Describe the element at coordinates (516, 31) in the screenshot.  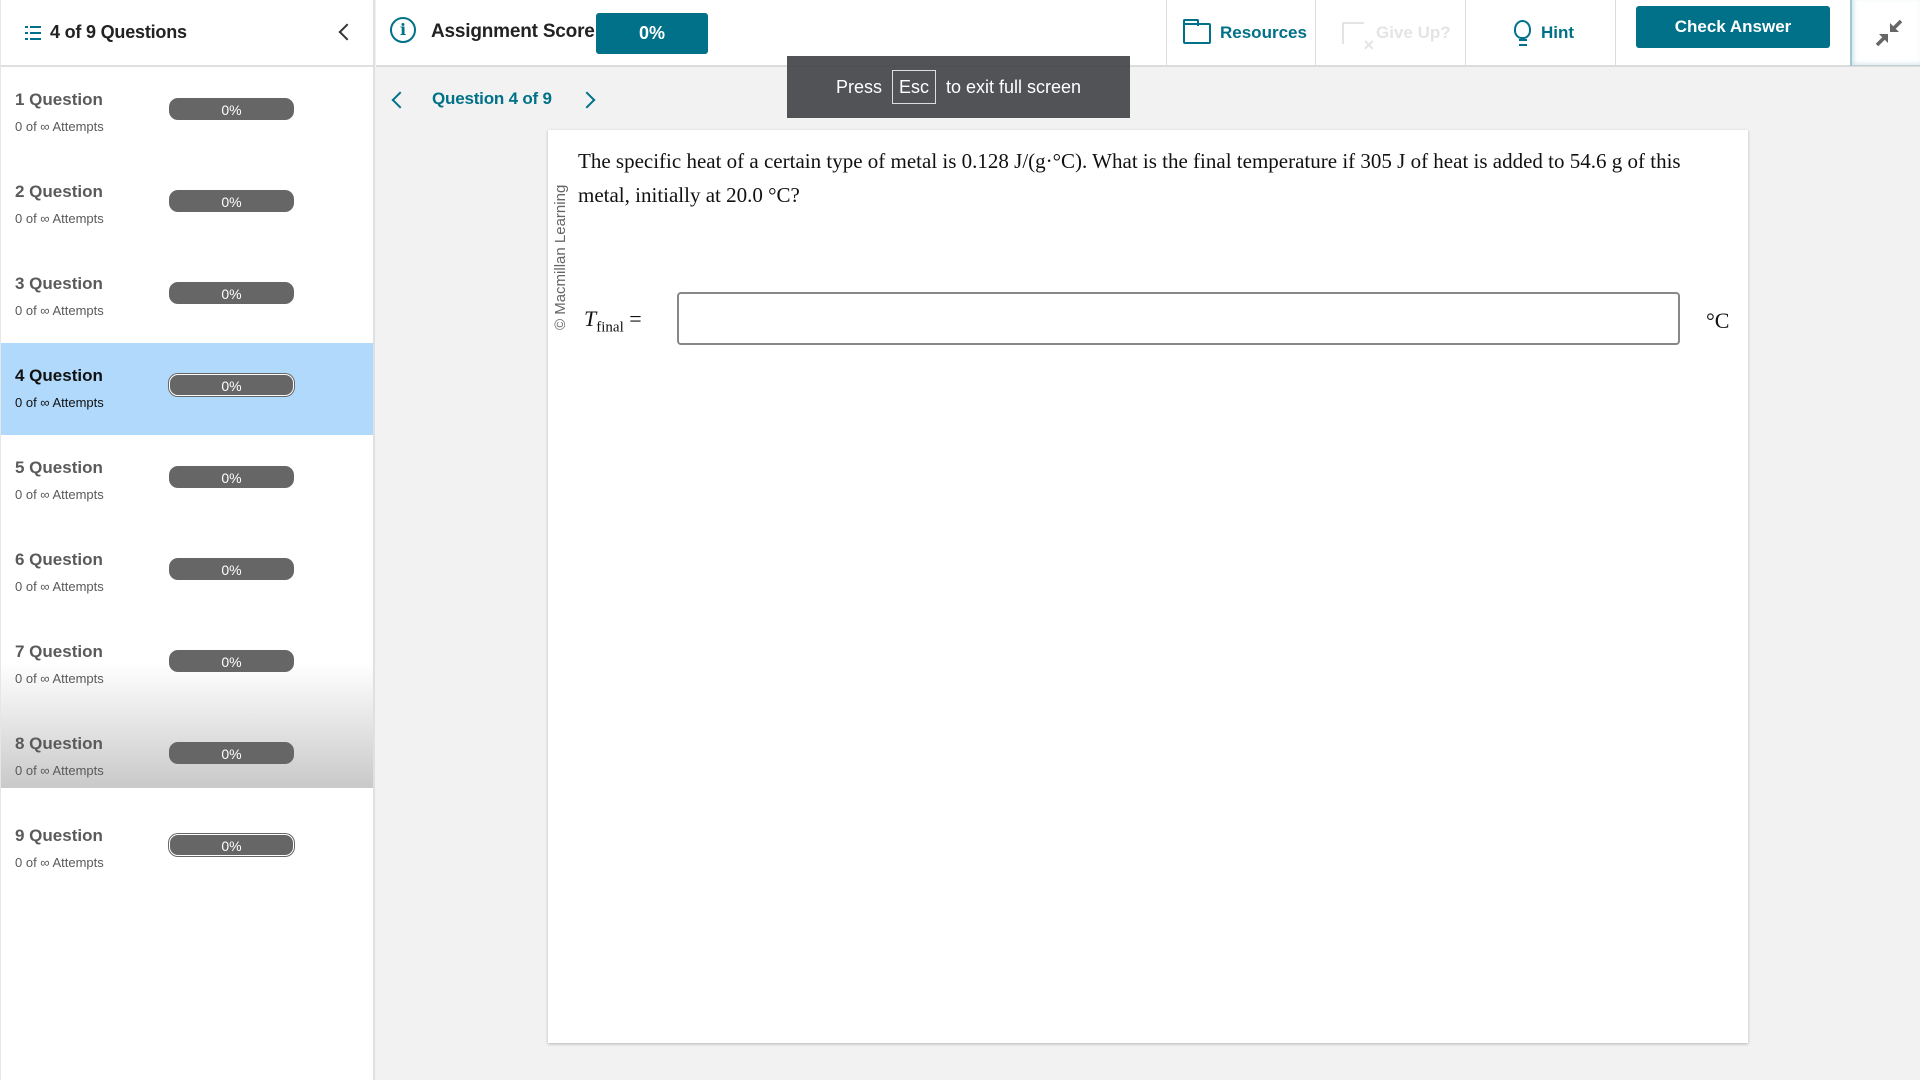
I see `assignment-score-label: Assignment Score:` at that location.